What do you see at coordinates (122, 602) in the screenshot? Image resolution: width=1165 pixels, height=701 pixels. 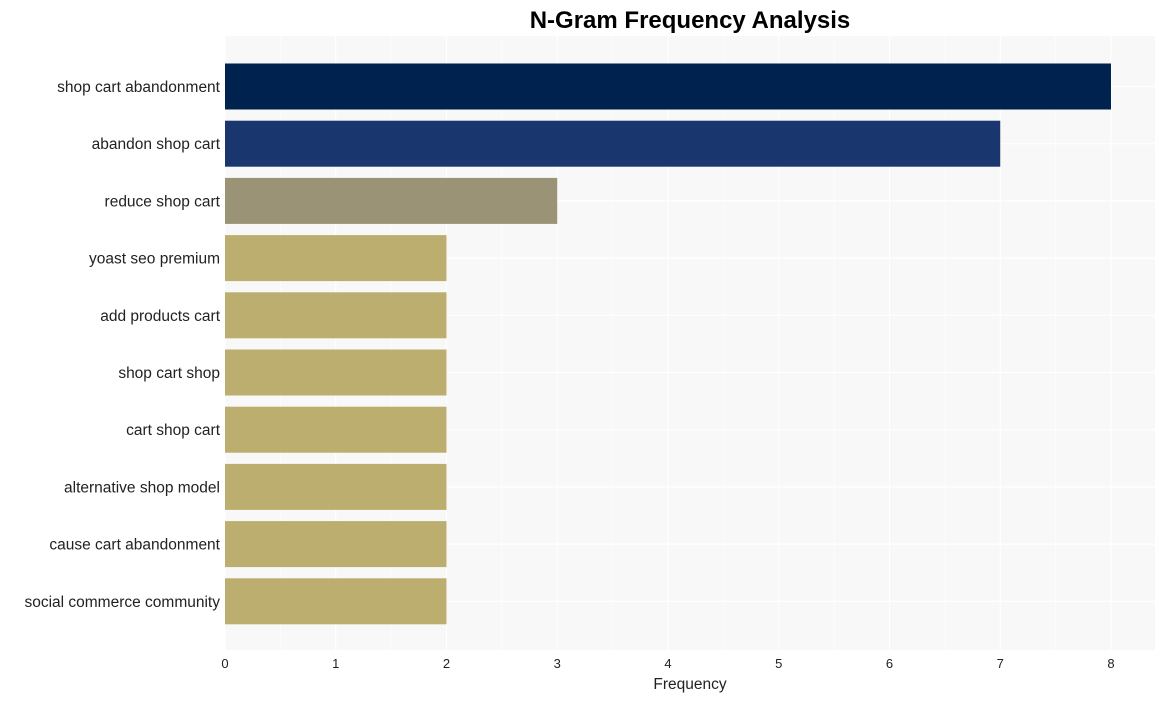 I see `y-tick-label: social commerce community` at bounding box center [122, 602].